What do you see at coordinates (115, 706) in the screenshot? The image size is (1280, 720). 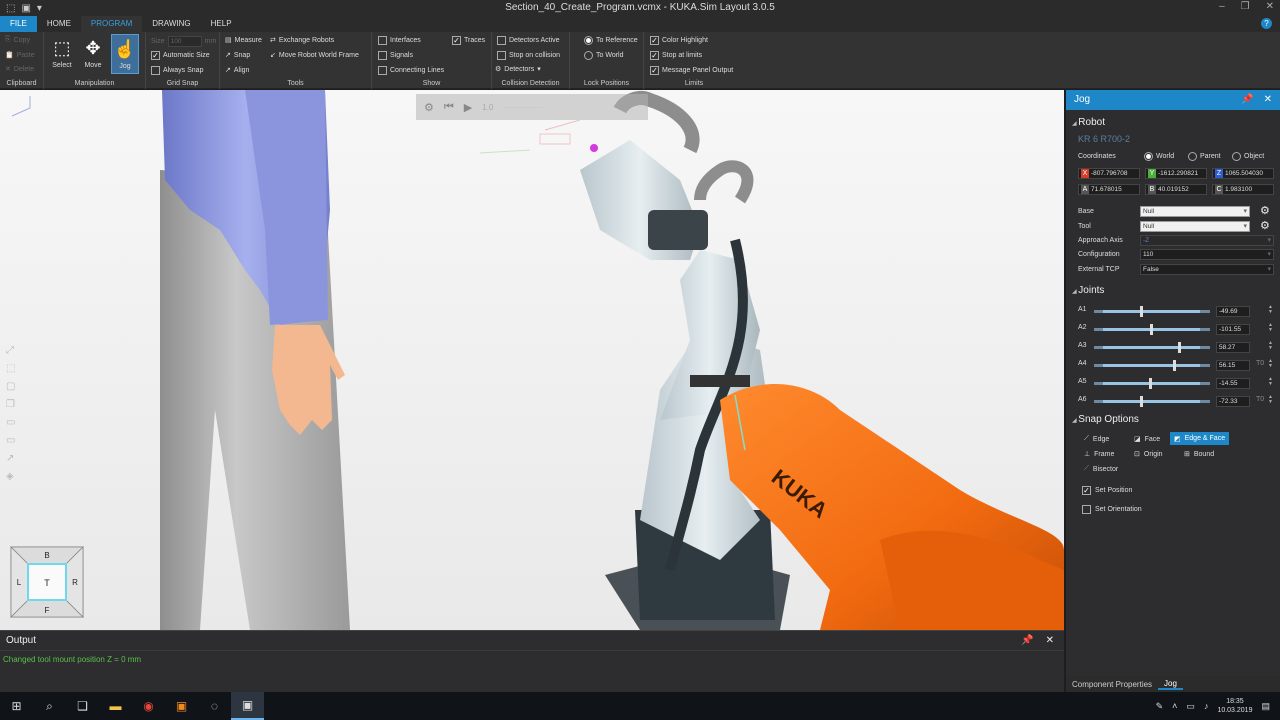 I see `file-explorer-icon: ▬` at bounding box center [115, 706].